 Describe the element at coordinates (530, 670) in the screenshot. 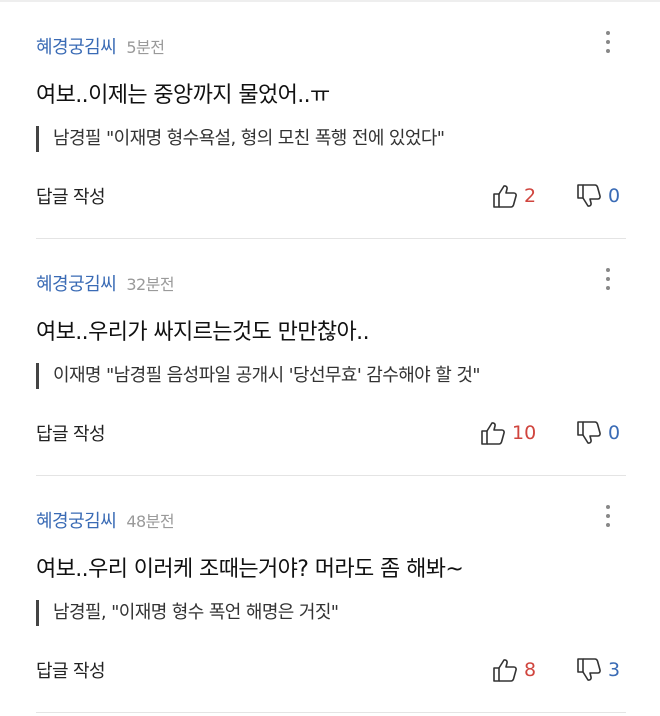

I see `like-count: 8` at that location.